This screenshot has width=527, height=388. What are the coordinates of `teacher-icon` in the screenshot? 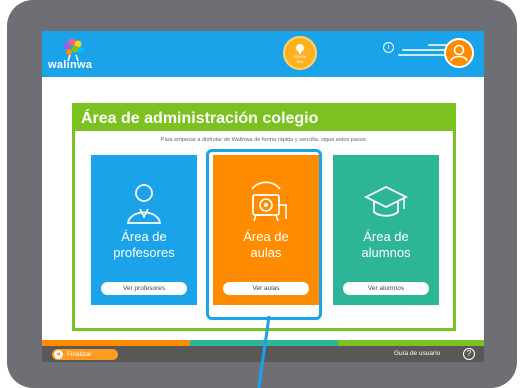 It's located at (144, 204).